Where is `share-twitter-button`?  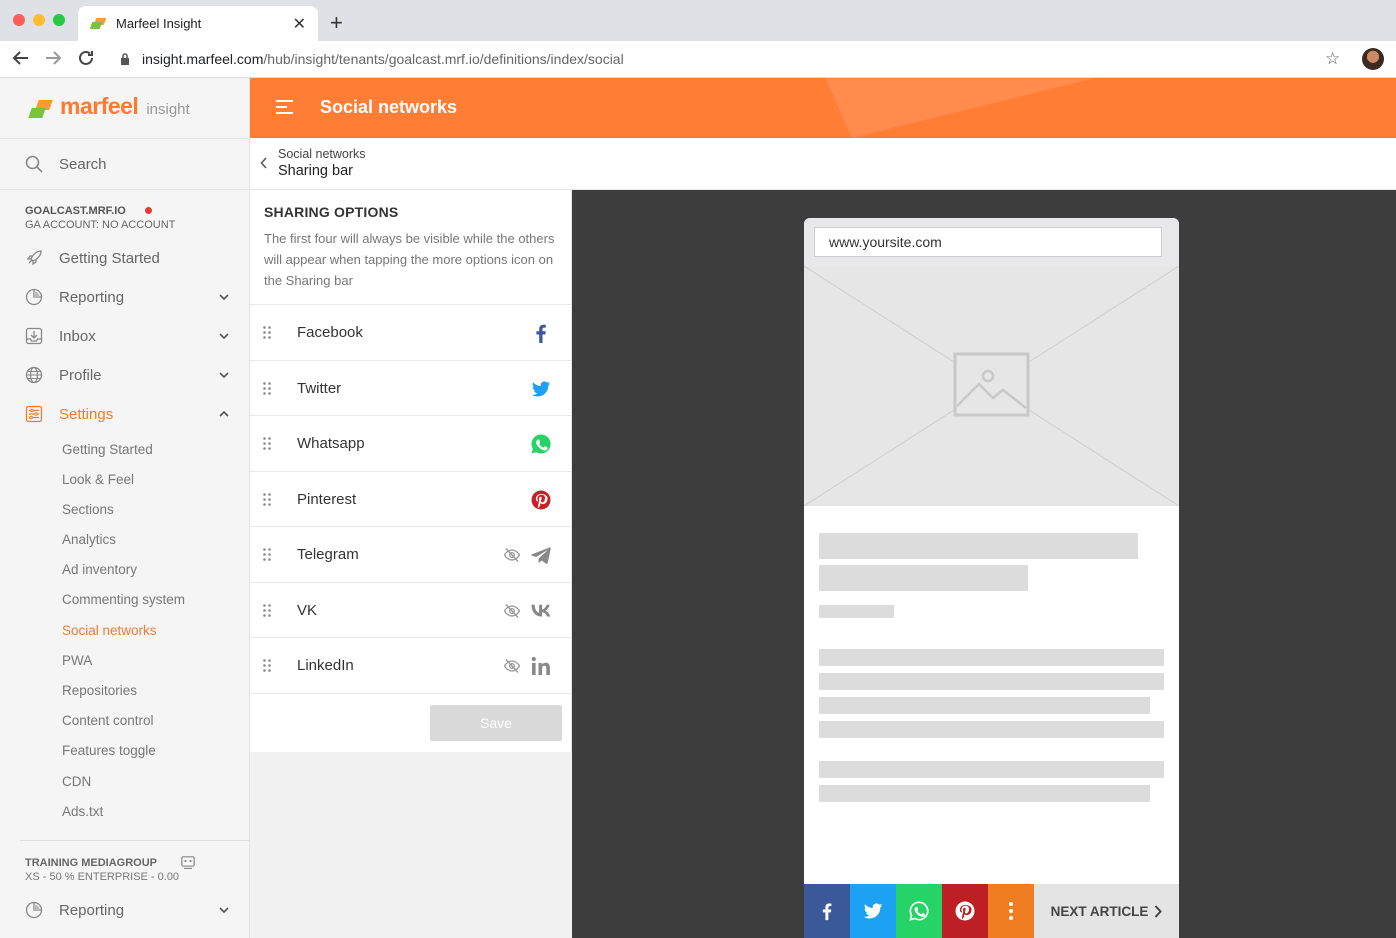 share-twitter-button is located at coordinates (873, 911).